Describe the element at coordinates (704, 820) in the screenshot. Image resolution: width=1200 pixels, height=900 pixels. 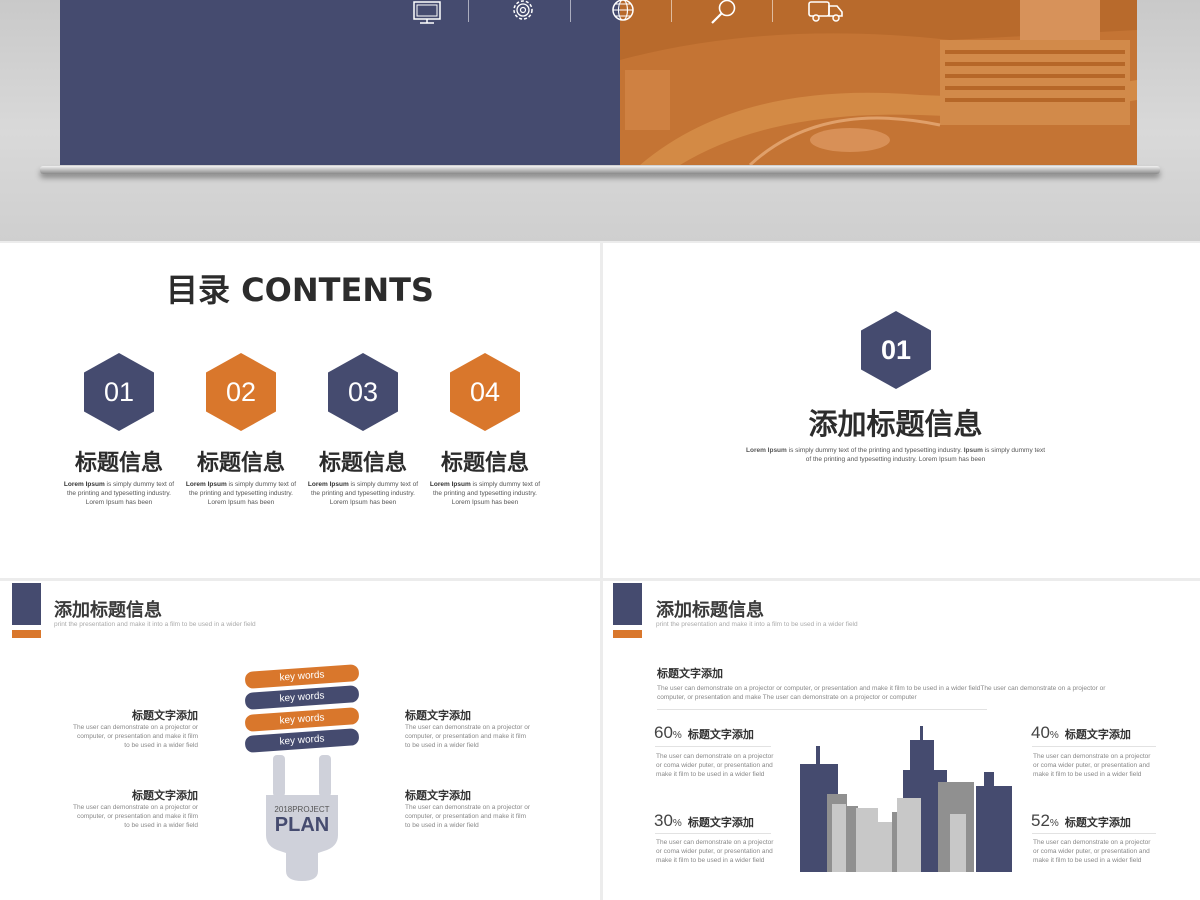
I see `stat-30: 30% 标题文字添加` at that location.